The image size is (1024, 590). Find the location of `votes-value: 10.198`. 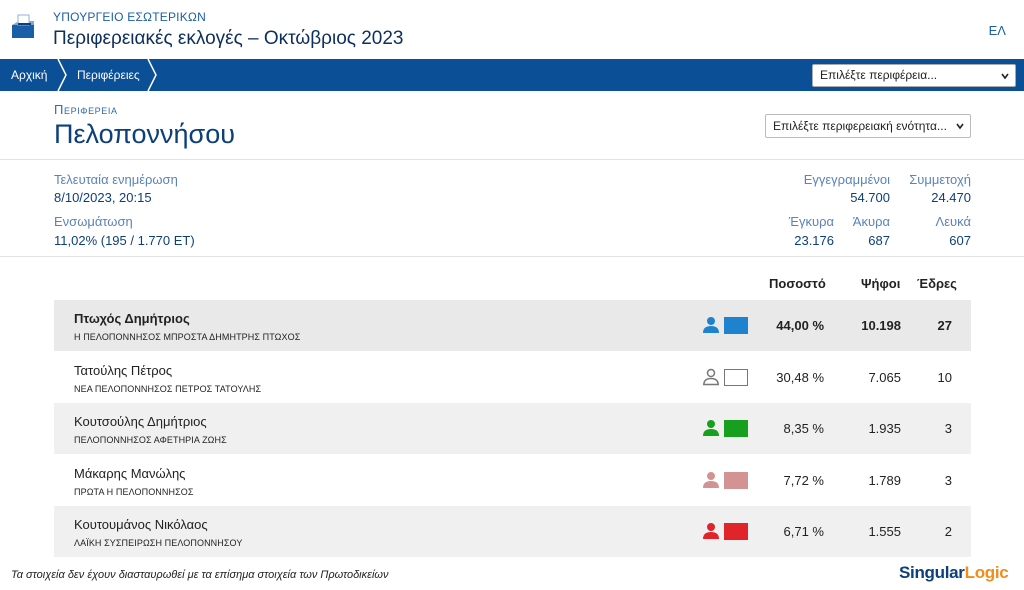

votes-value: 10.198 is located at coordinates (881, 325).